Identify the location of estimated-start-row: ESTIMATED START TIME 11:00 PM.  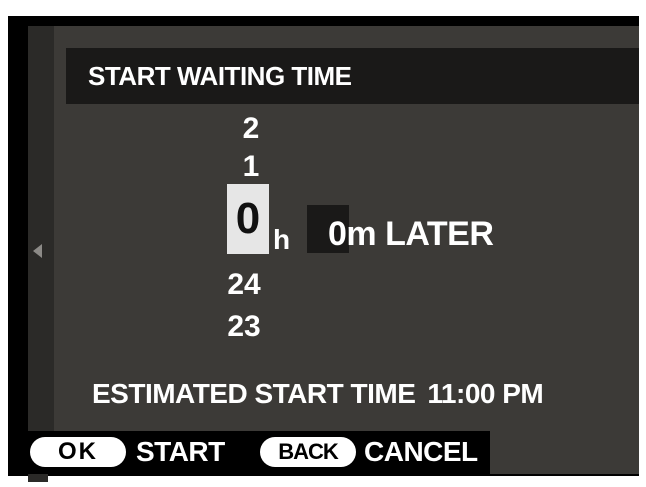
(318, 394).